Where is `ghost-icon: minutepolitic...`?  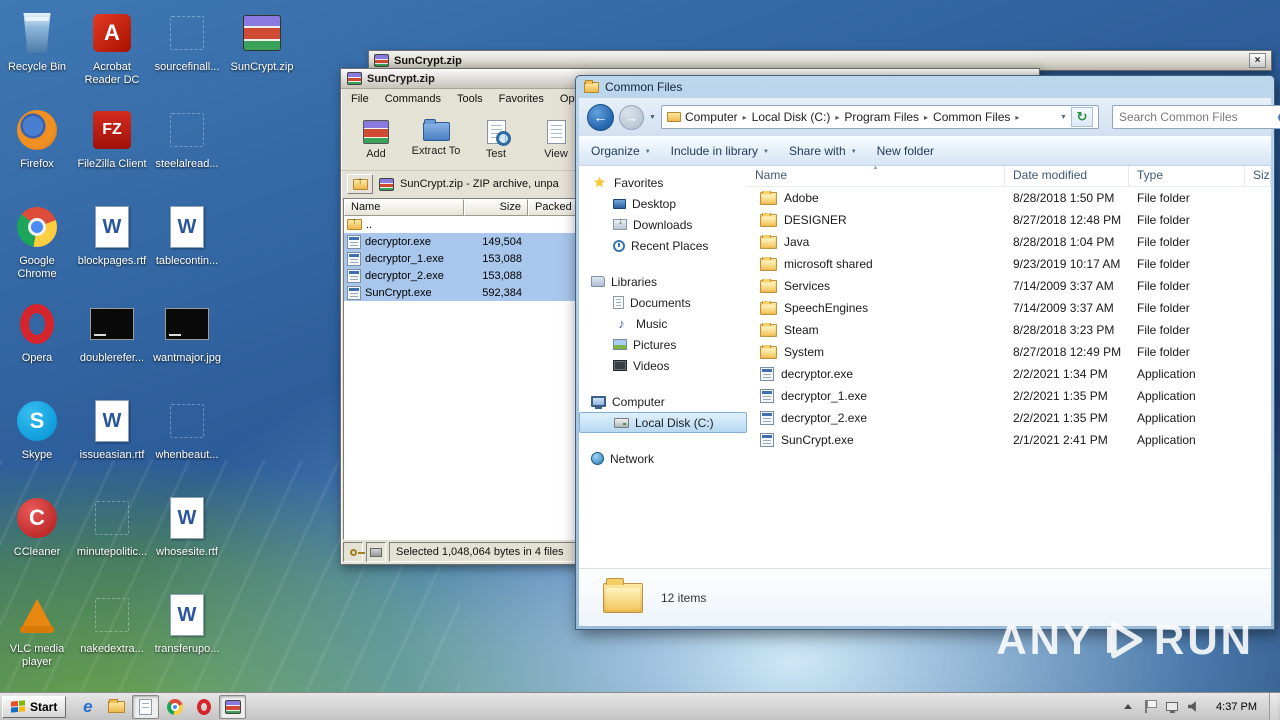
ghost-icon: minutepolitic... is located at coordinates (112, 526).